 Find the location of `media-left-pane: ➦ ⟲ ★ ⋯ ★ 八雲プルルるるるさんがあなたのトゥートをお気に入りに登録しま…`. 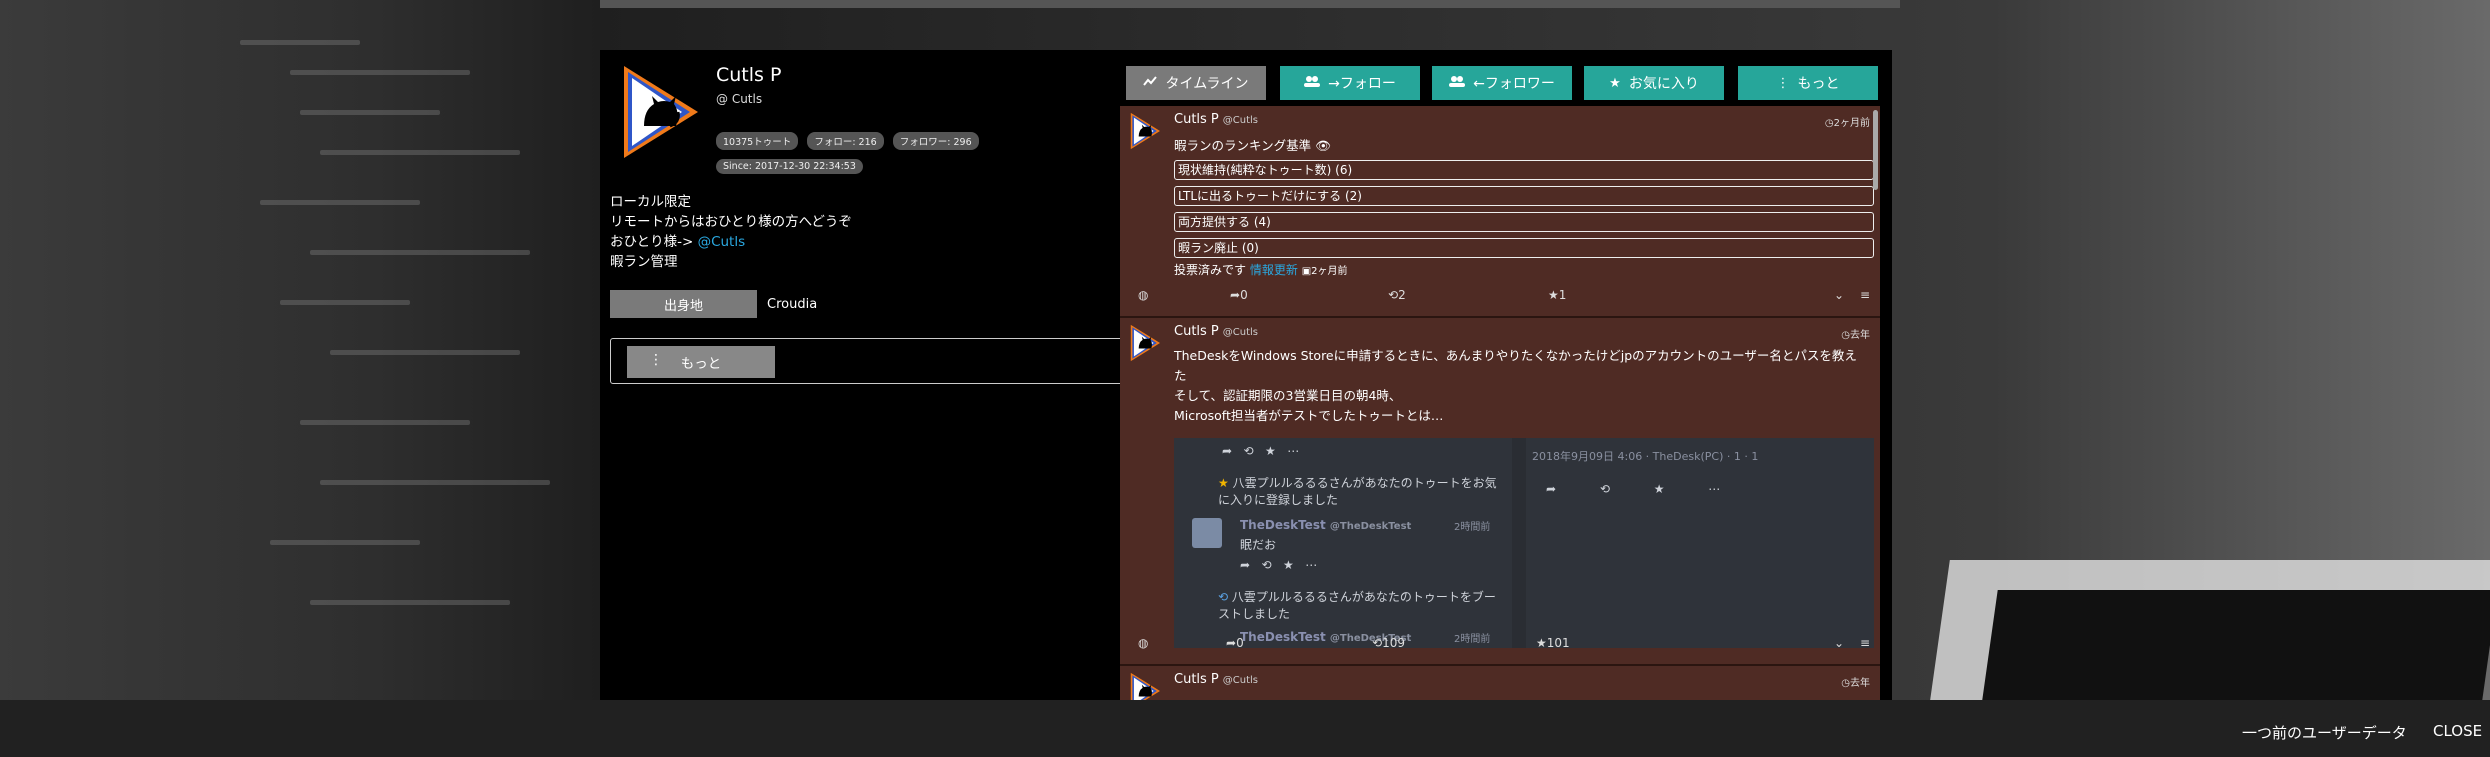

media-left-pane: ➦ ⟲ ★ ⋯ ★ 八雲プルルるるるさんがあなたのトゥートをお気に入りに登録しま… is located at coordinates (1343, 543).